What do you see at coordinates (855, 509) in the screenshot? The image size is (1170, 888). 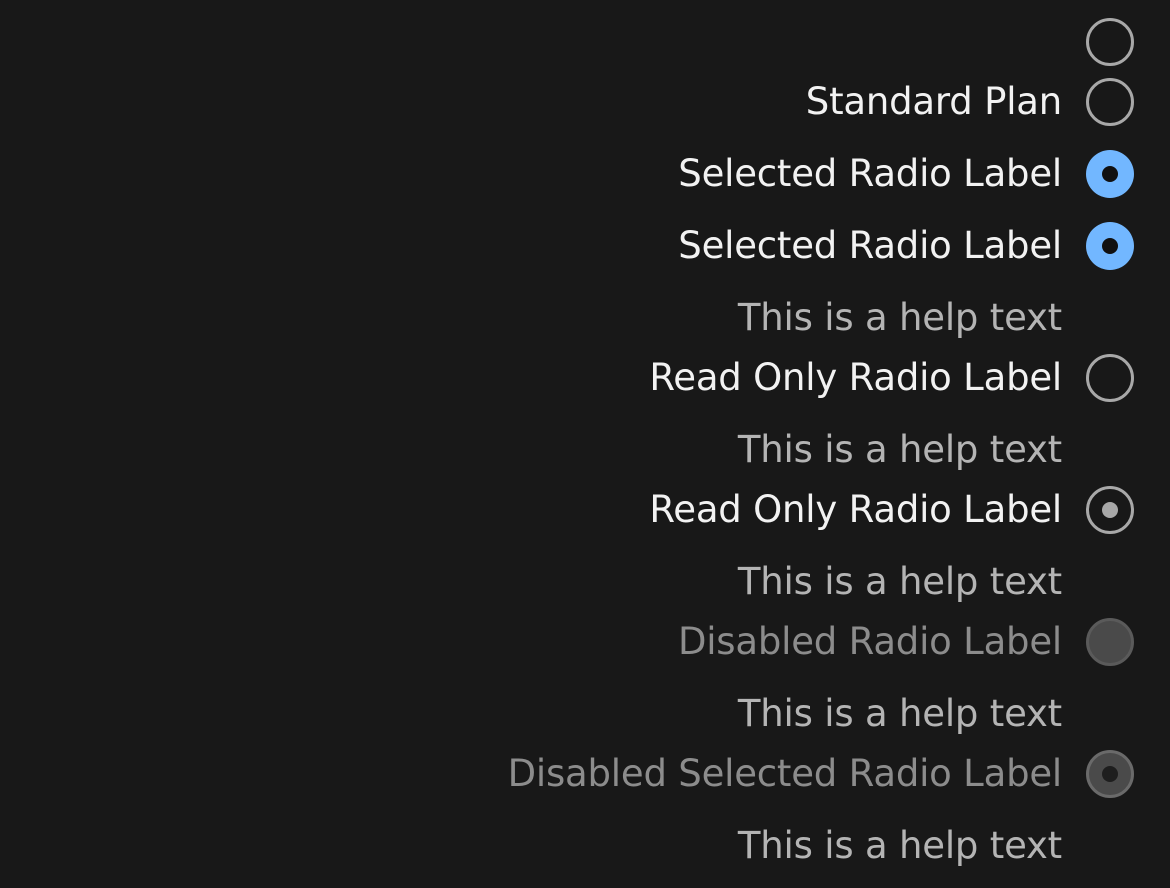 I see `radio-label-readonly-selected: Read Only Radio Label` at bounding box center [855, 509].